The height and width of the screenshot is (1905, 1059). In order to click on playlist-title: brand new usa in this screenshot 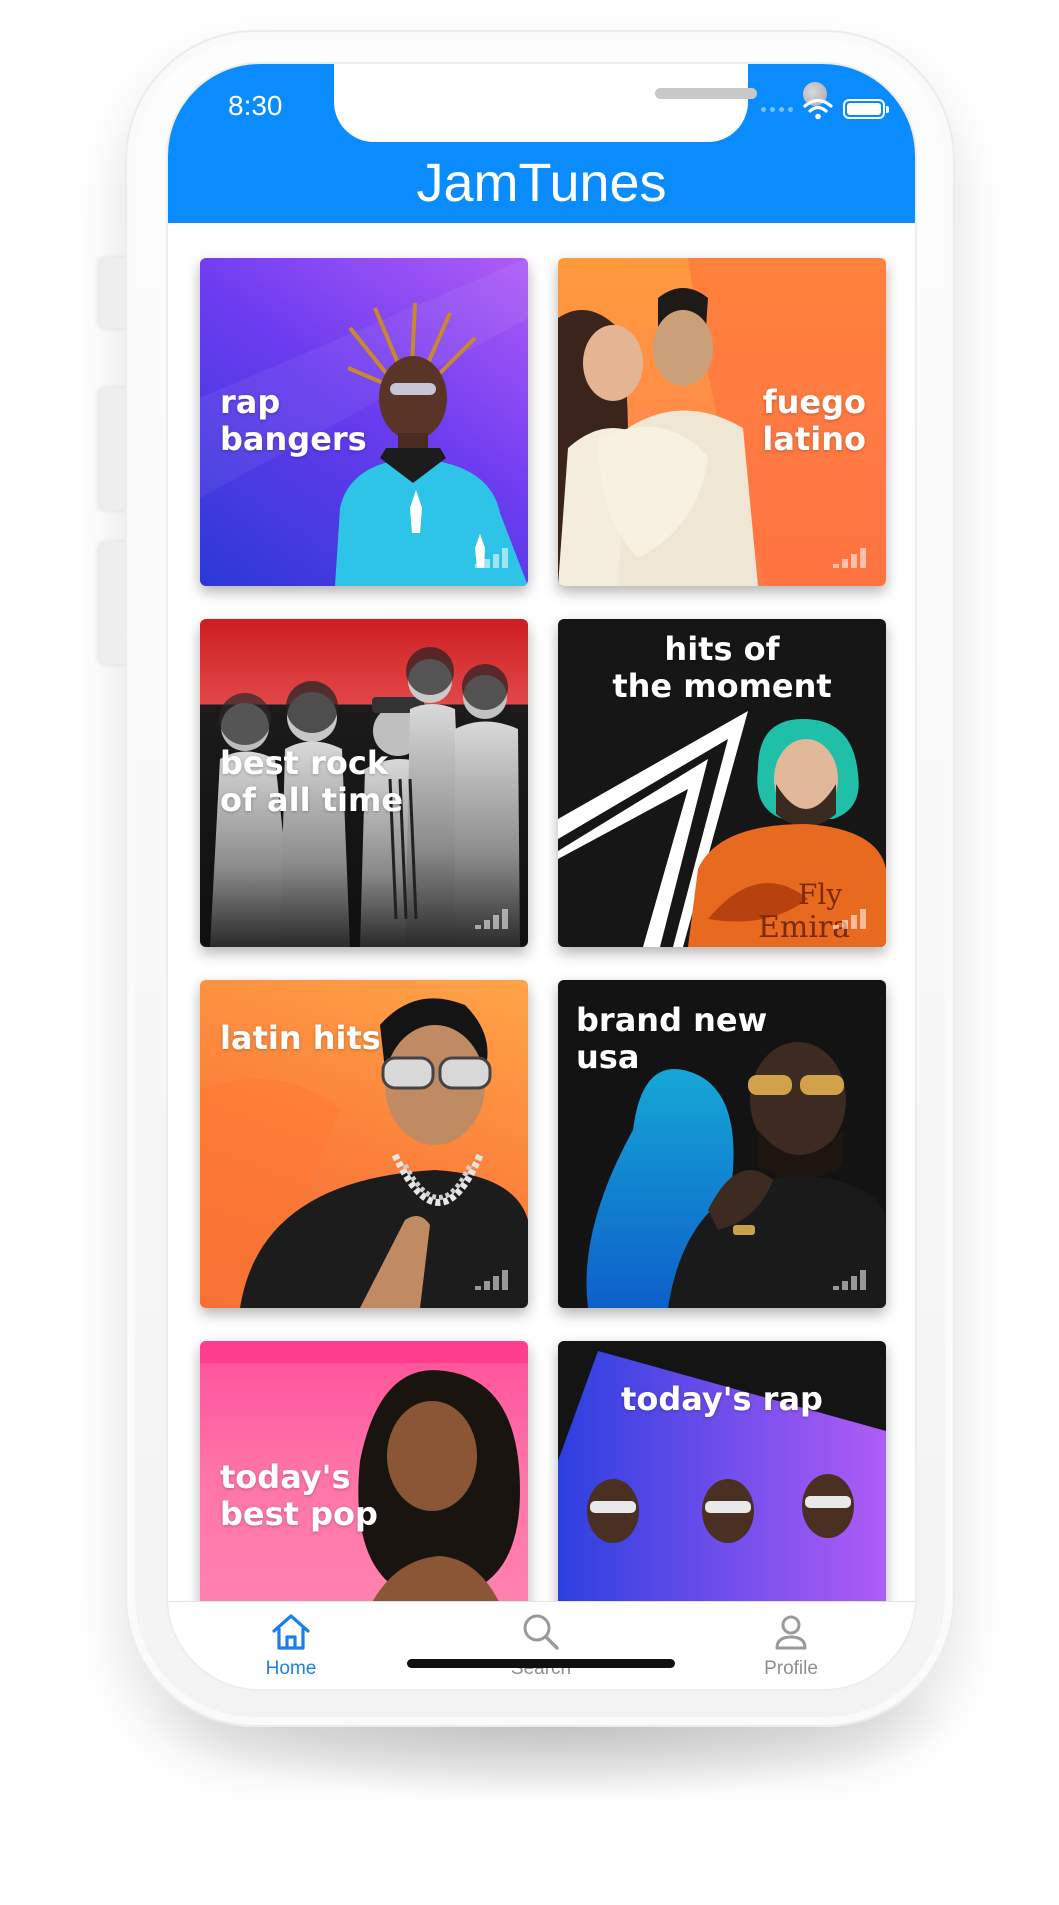, I will do `click(672, 1038)`.